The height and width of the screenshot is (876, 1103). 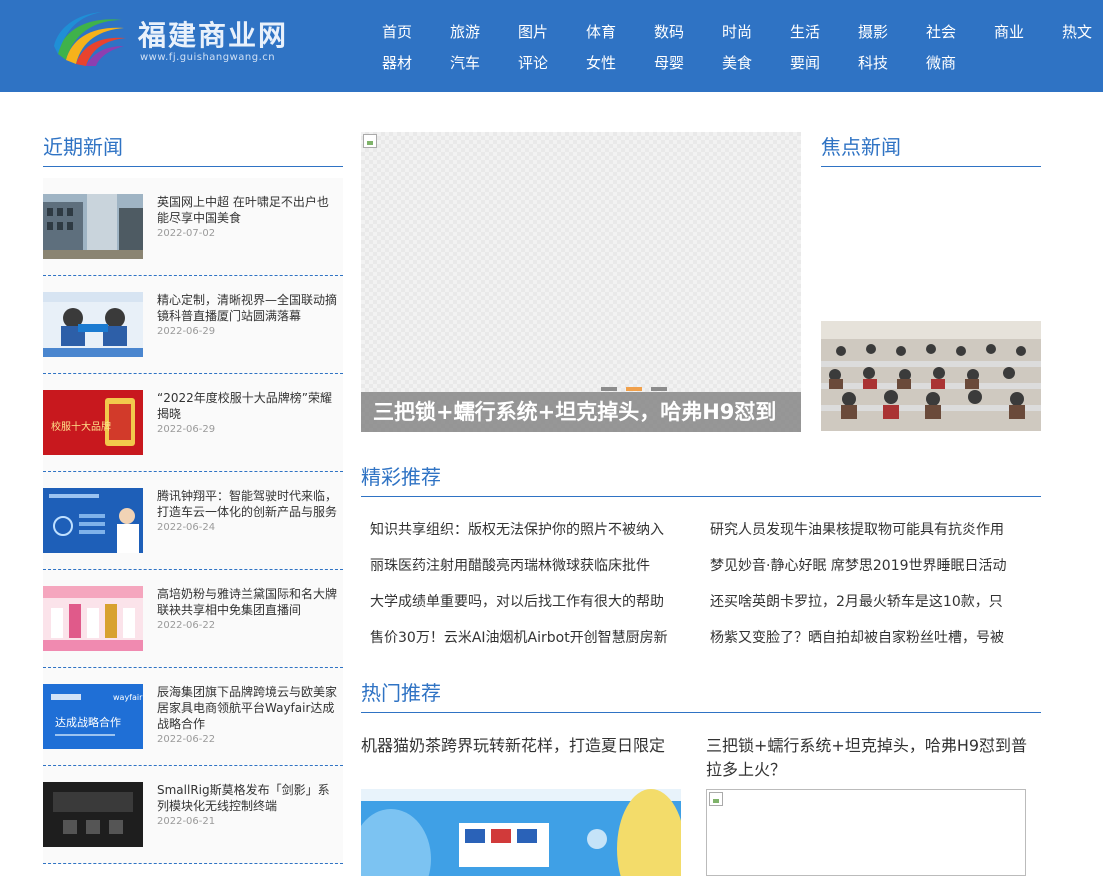 What do you see at coordinates (601, 31) in the screenshot?
I see `nav-item-sports: 体育` at bounding box center [601, 31].